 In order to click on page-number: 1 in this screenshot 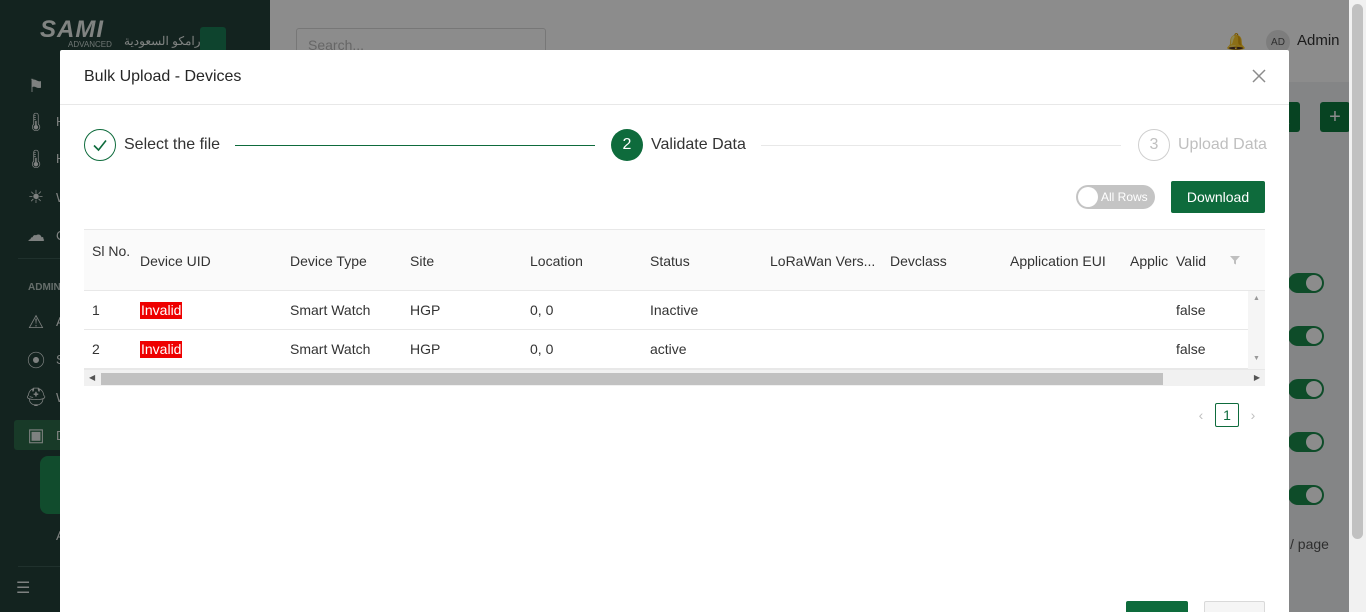, I will do `click(1227, 415)`.